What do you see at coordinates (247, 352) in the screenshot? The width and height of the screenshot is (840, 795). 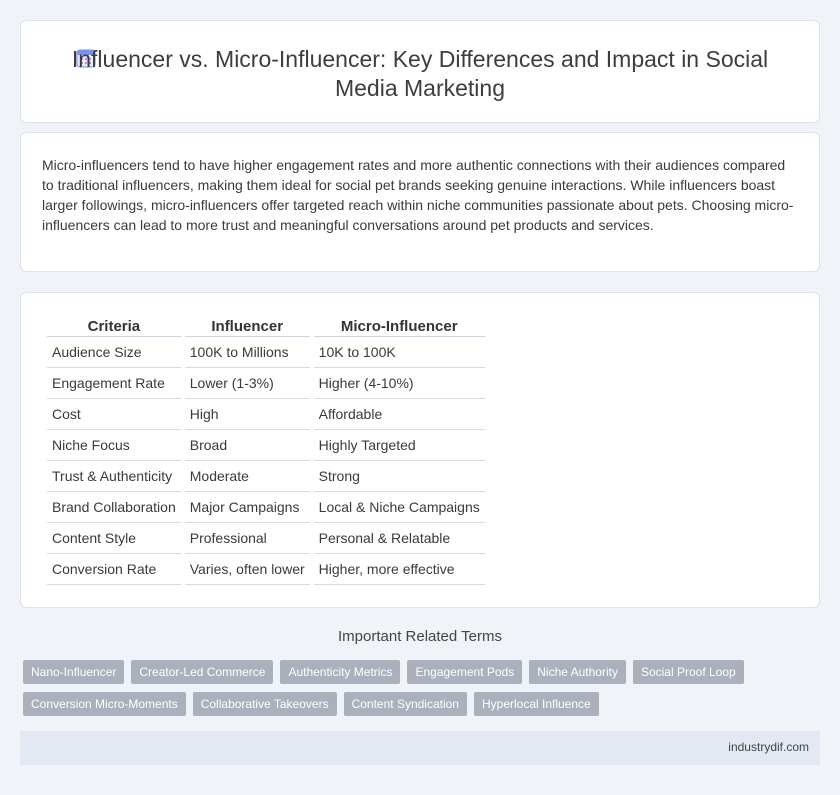 I see `table-cell: 100K to Millions` at bounding box center [247, 352].